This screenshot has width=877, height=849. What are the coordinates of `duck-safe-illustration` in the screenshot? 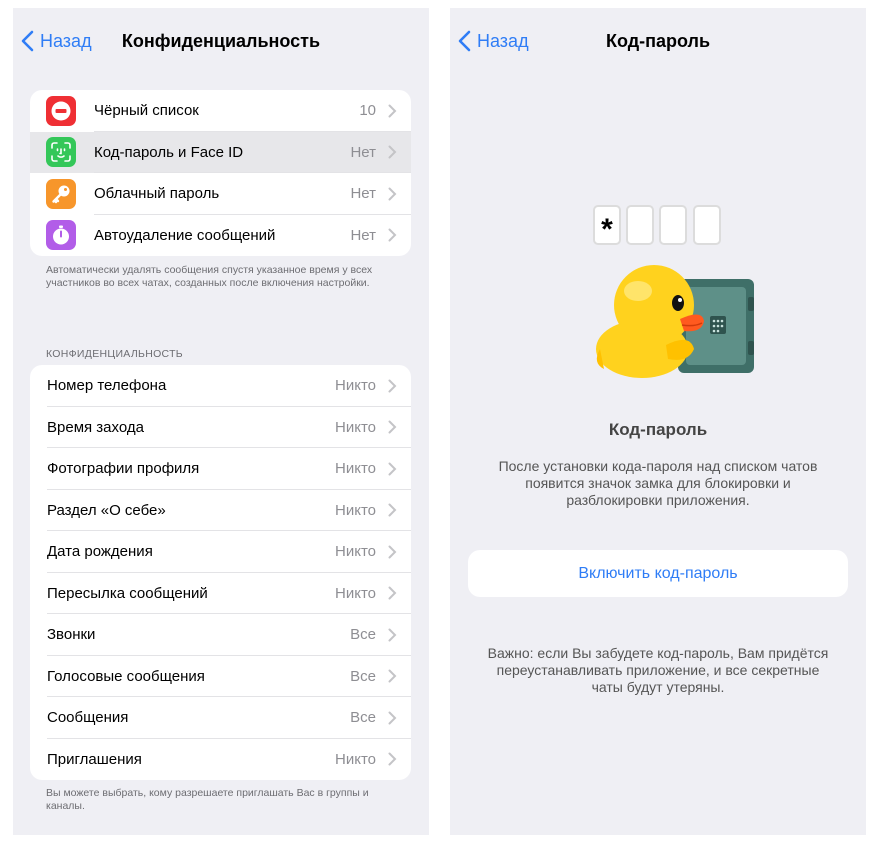 It's located at (675, 321).